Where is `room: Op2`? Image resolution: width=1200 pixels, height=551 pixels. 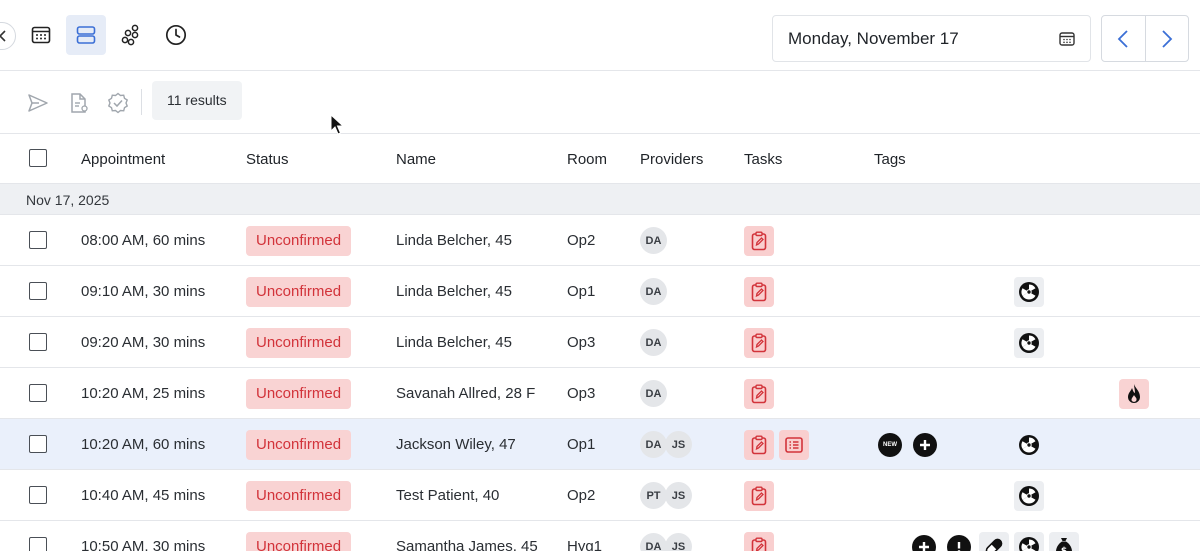 room: Op2 is located at coordinates (581, 240).